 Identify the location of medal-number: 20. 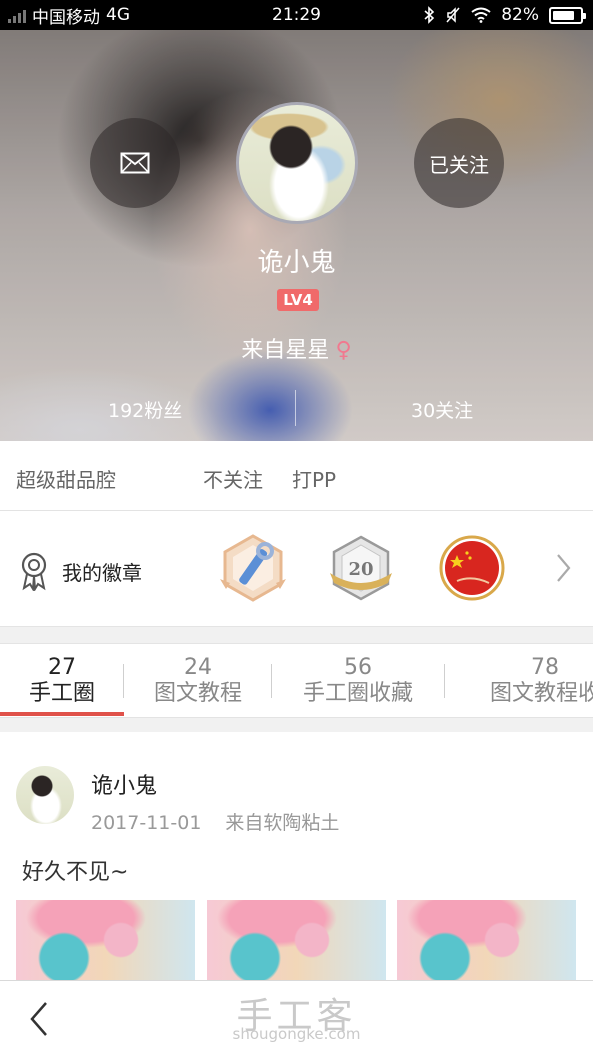
(360, 569).